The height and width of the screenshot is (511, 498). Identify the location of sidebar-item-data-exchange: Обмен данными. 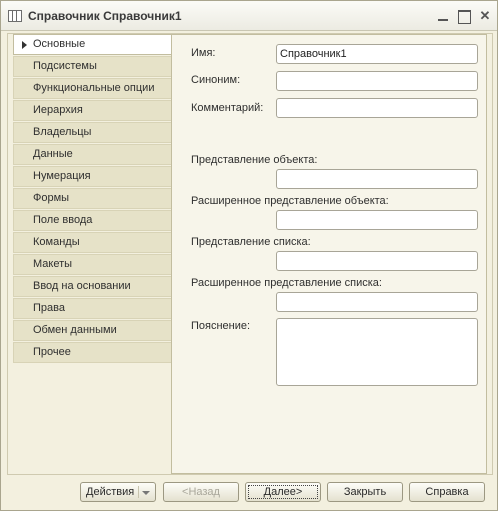
(92, 330).